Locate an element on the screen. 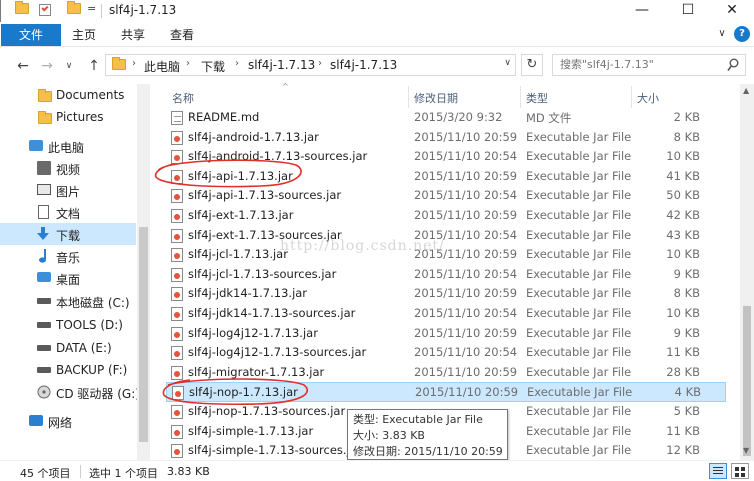  file-size: 28 KB is located at coordinates (683, 371).